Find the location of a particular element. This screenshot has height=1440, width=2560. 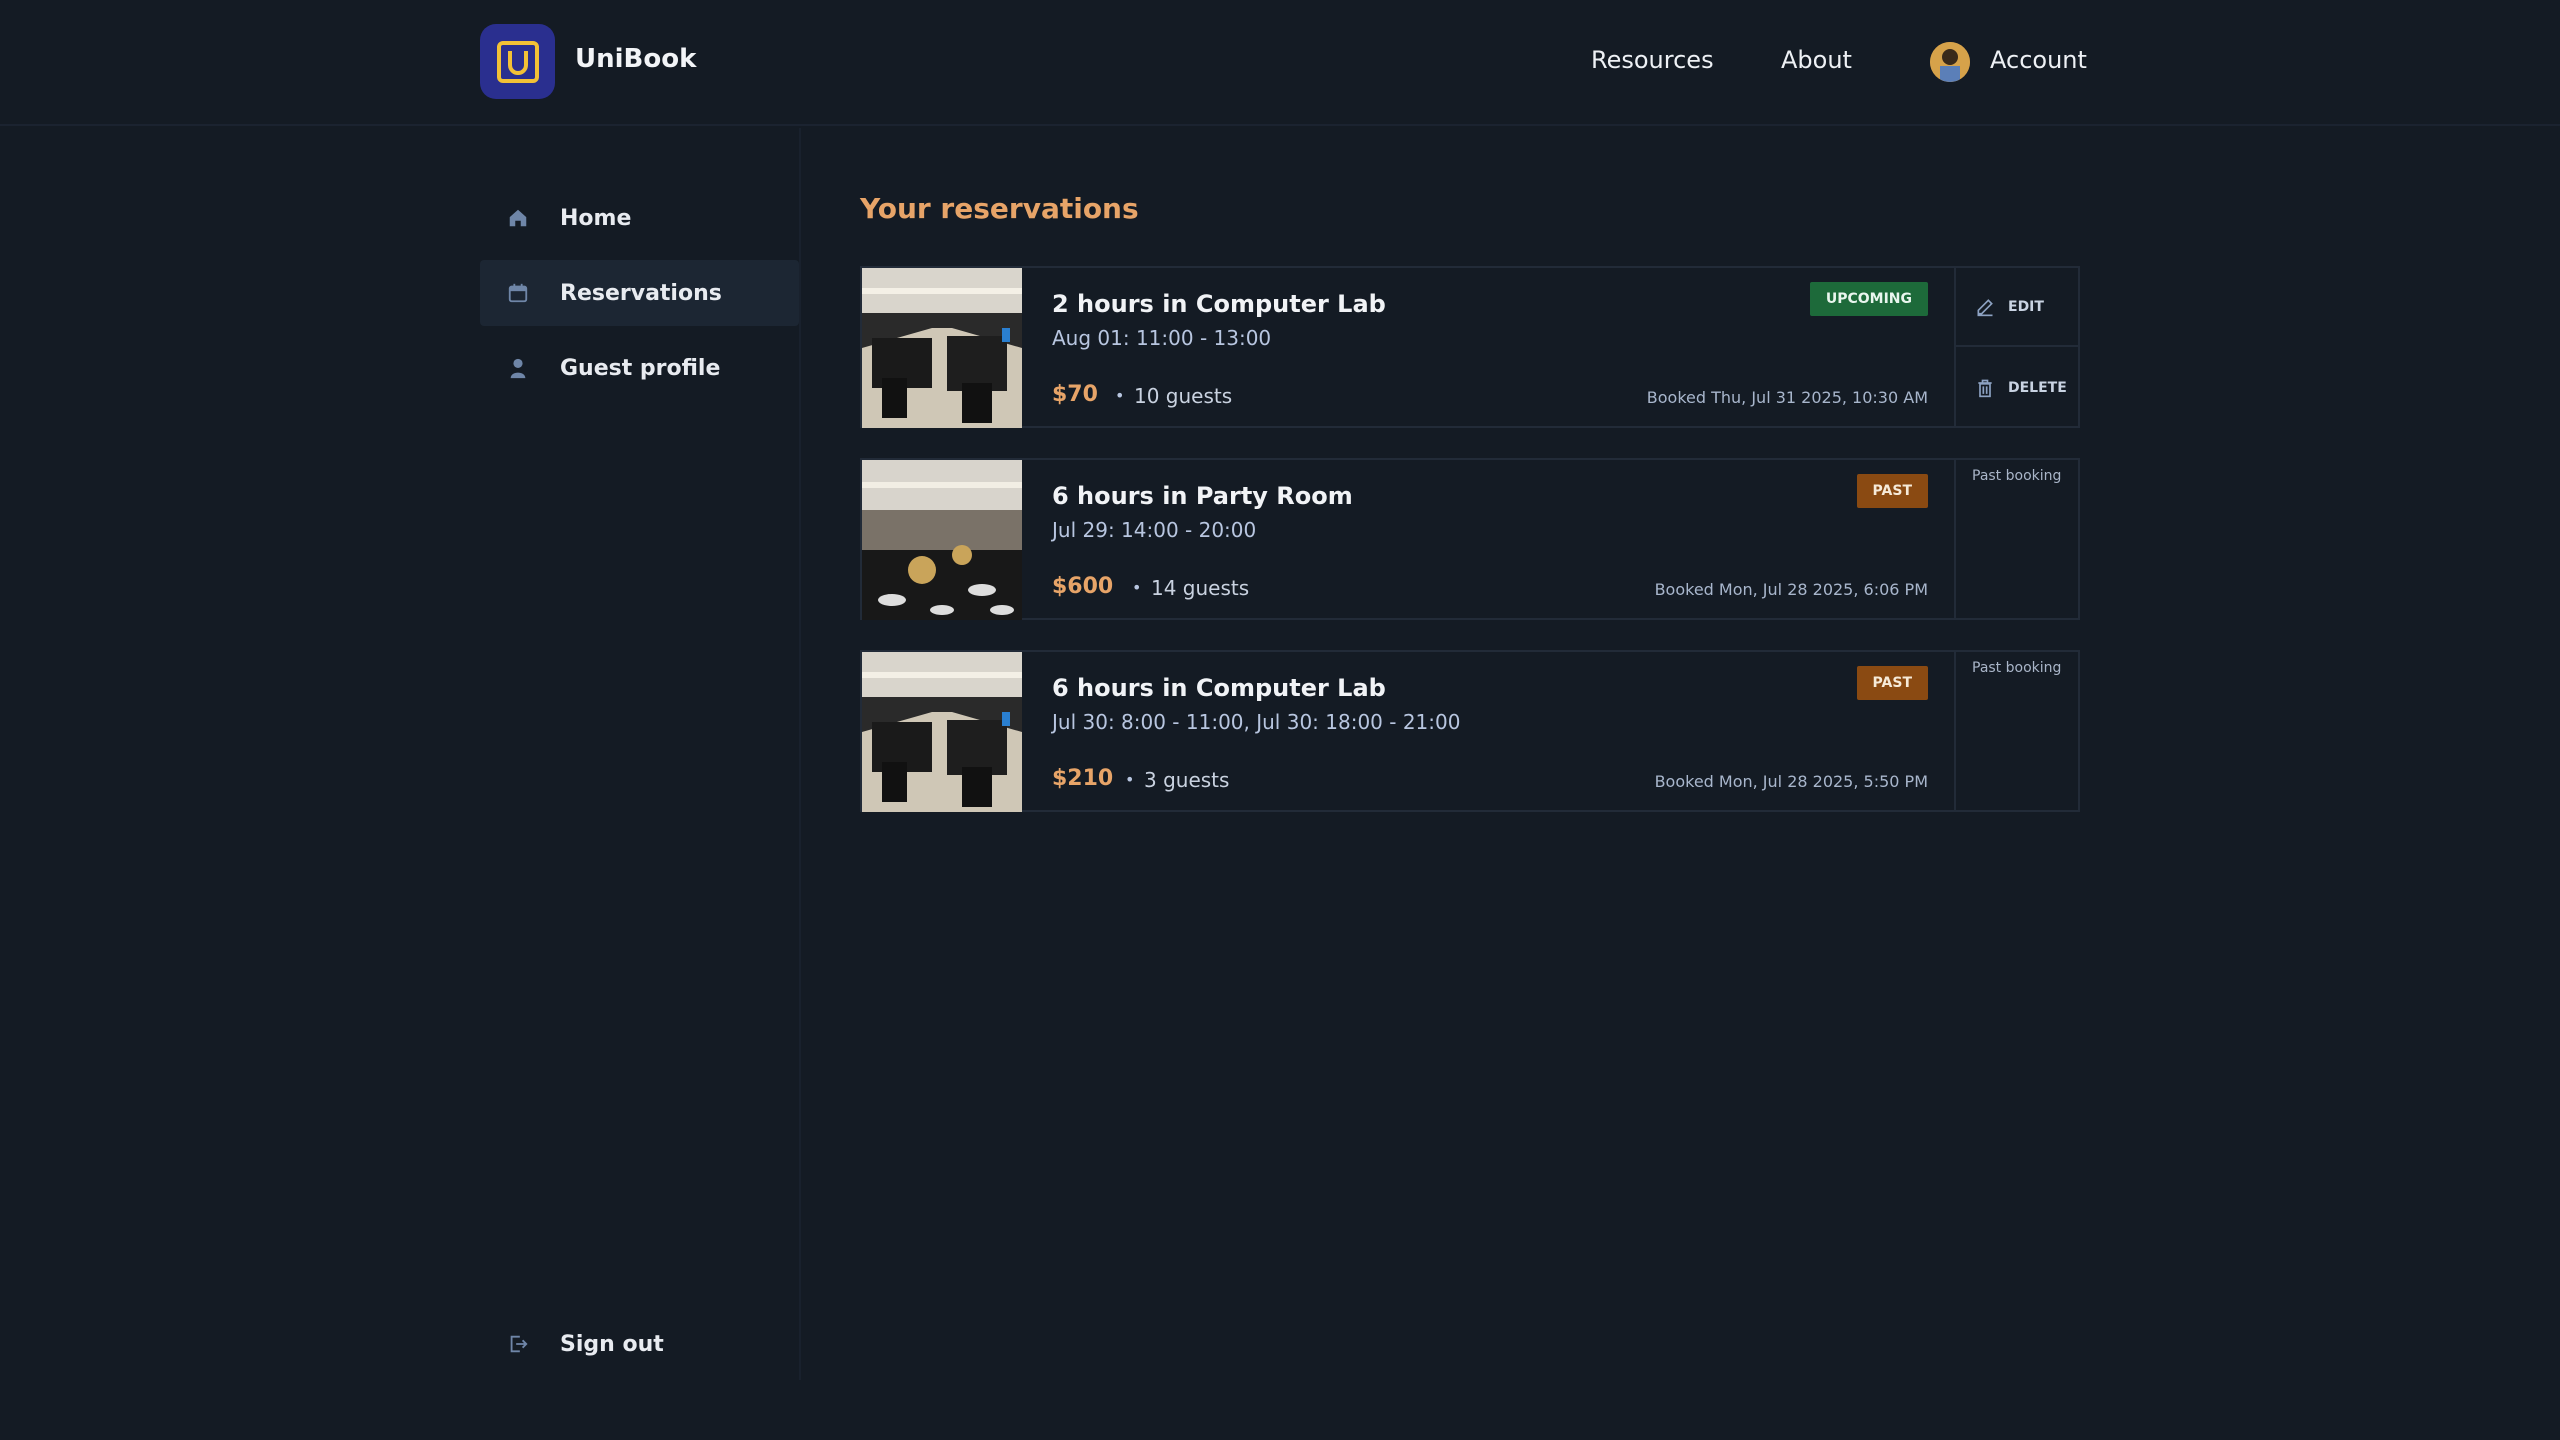

status-badge: UPCOMING is located at coordinates (1868, 299).